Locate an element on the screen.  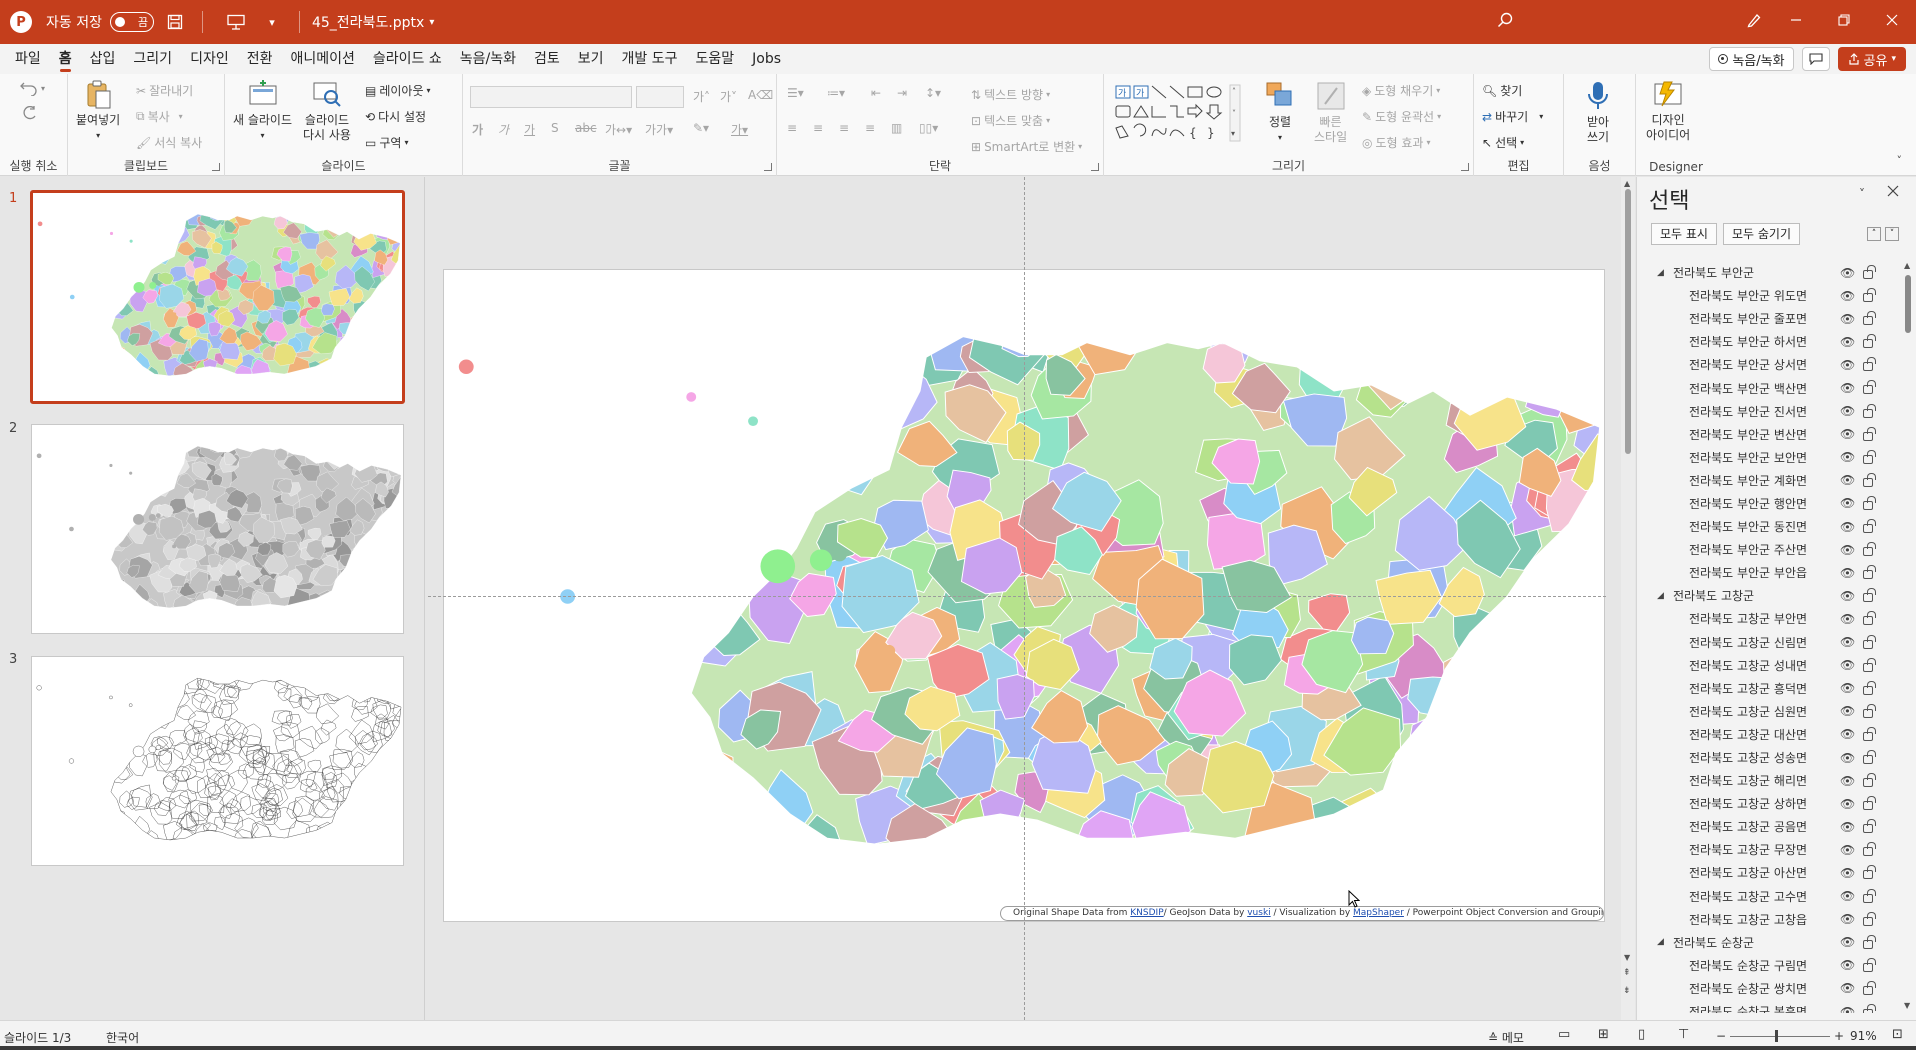
shape-effects-button: ◎ 도형 효과 ▾ is located at coordinates (1396, 142).